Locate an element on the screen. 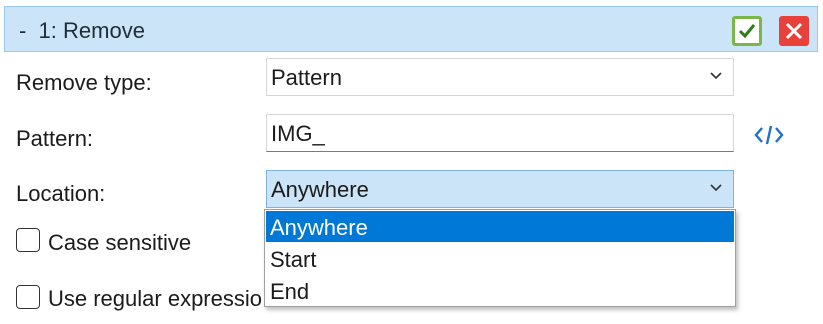 This screenshot has width=823, height=324. remove-rule-button is located at coordinates (794, 31).